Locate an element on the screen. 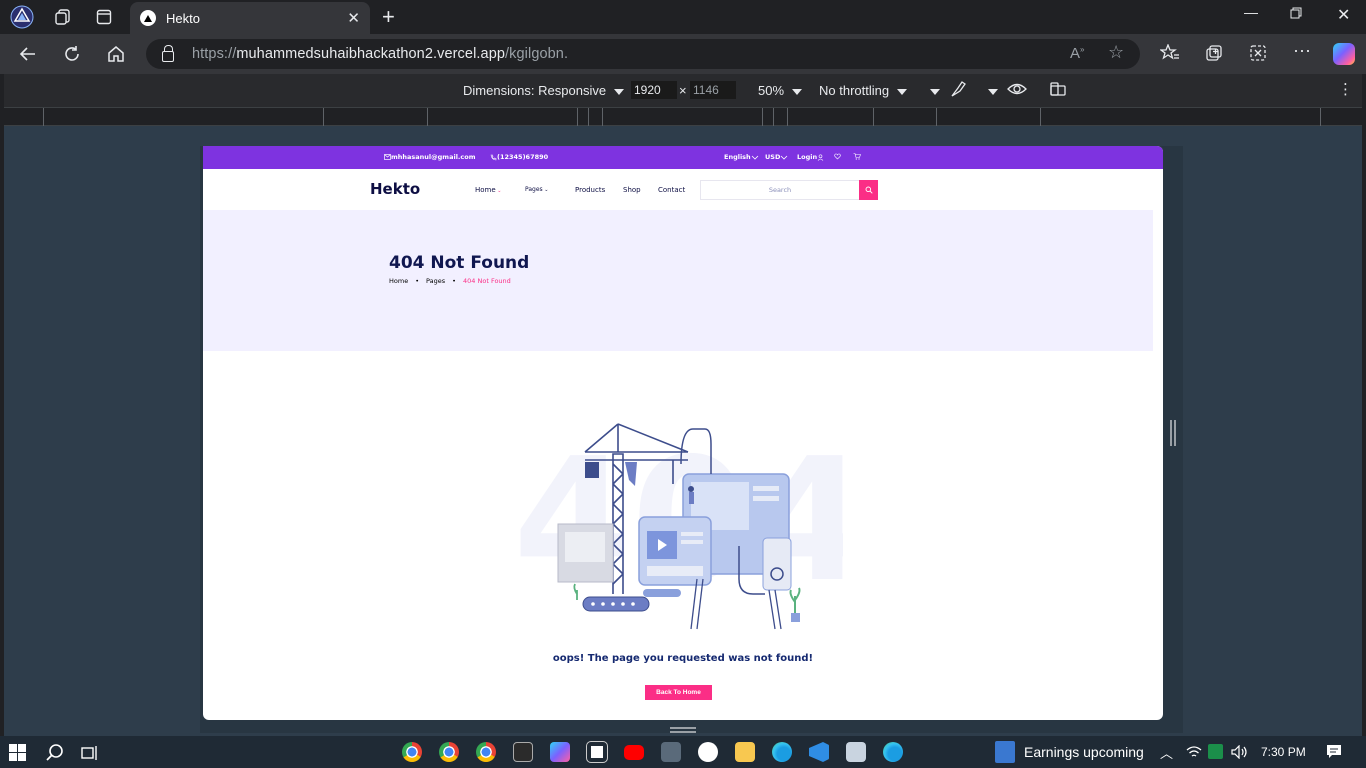  edge-app-icon is located at coordinates (782, 752).